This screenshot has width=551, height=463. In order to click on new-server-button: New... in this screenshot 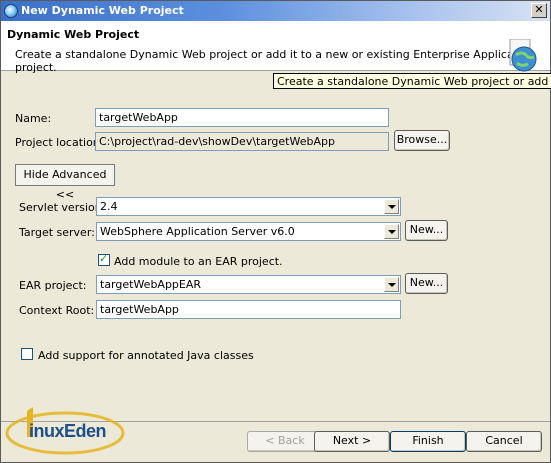, I will do `click(426, 230)`.